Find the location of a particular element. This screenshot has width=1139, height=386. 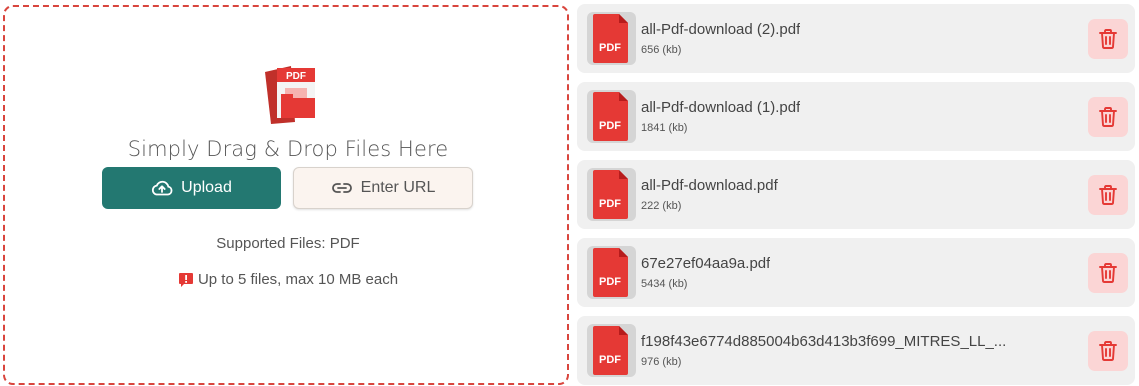

file-name: all-Pdf-download.pdf is located at coordinates (709, 185).